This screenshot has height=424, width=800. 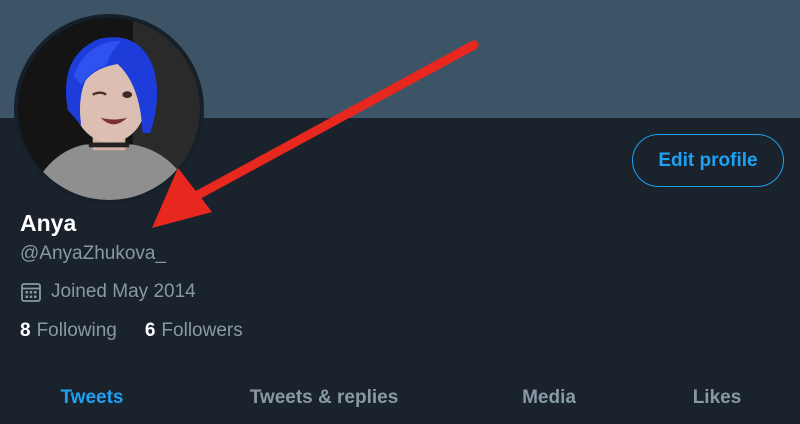 What do you see at coordinates (324, 397) in the screenshot?
I see `tab-tweets-and-replies: Tweets & replies` at bounding box center [324, 397].